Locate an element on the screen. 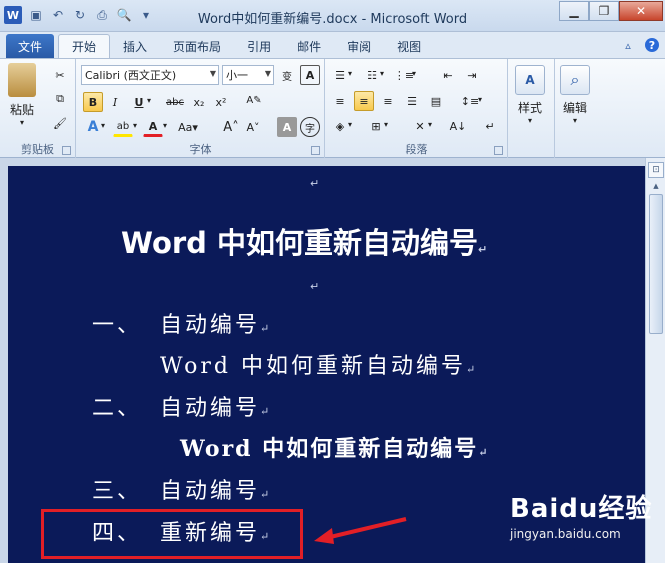  shading-icon: ◈ is located at coordinates (340, 126).